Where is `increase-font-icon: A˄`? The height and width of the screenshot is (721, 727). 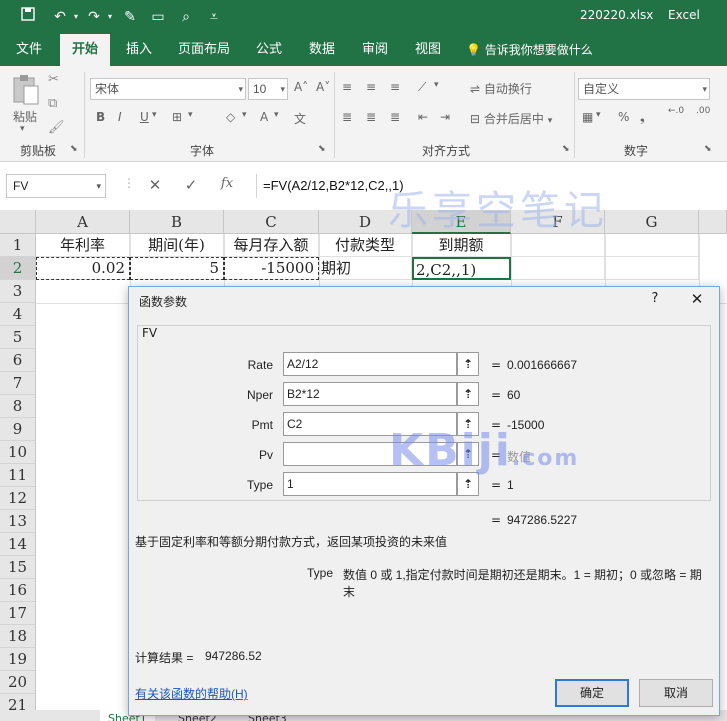 increase-font-icon: A˄ is located at coordinates (301, 87).